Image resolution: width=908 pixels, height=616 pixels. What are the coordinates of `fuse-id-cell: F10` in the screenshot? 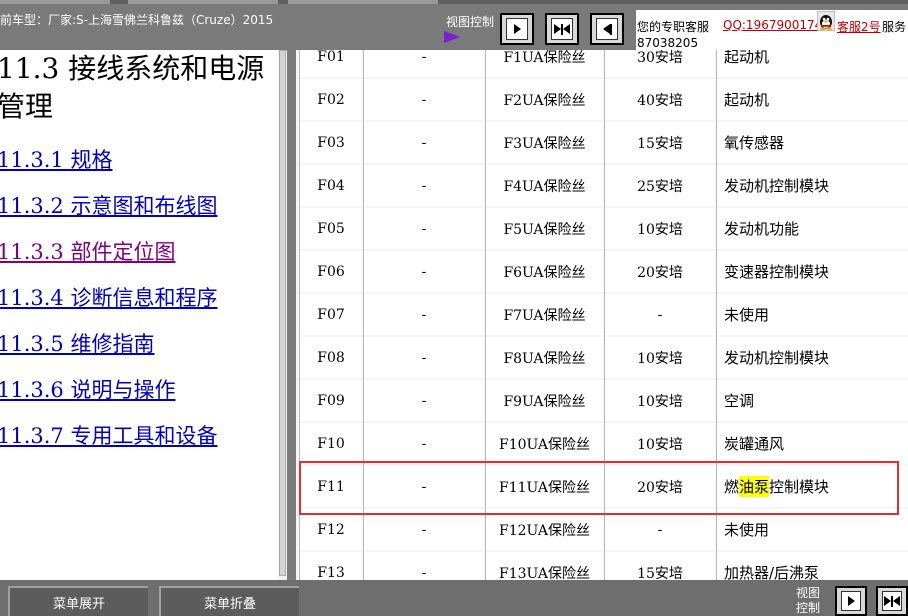 It's located at (331, 443).